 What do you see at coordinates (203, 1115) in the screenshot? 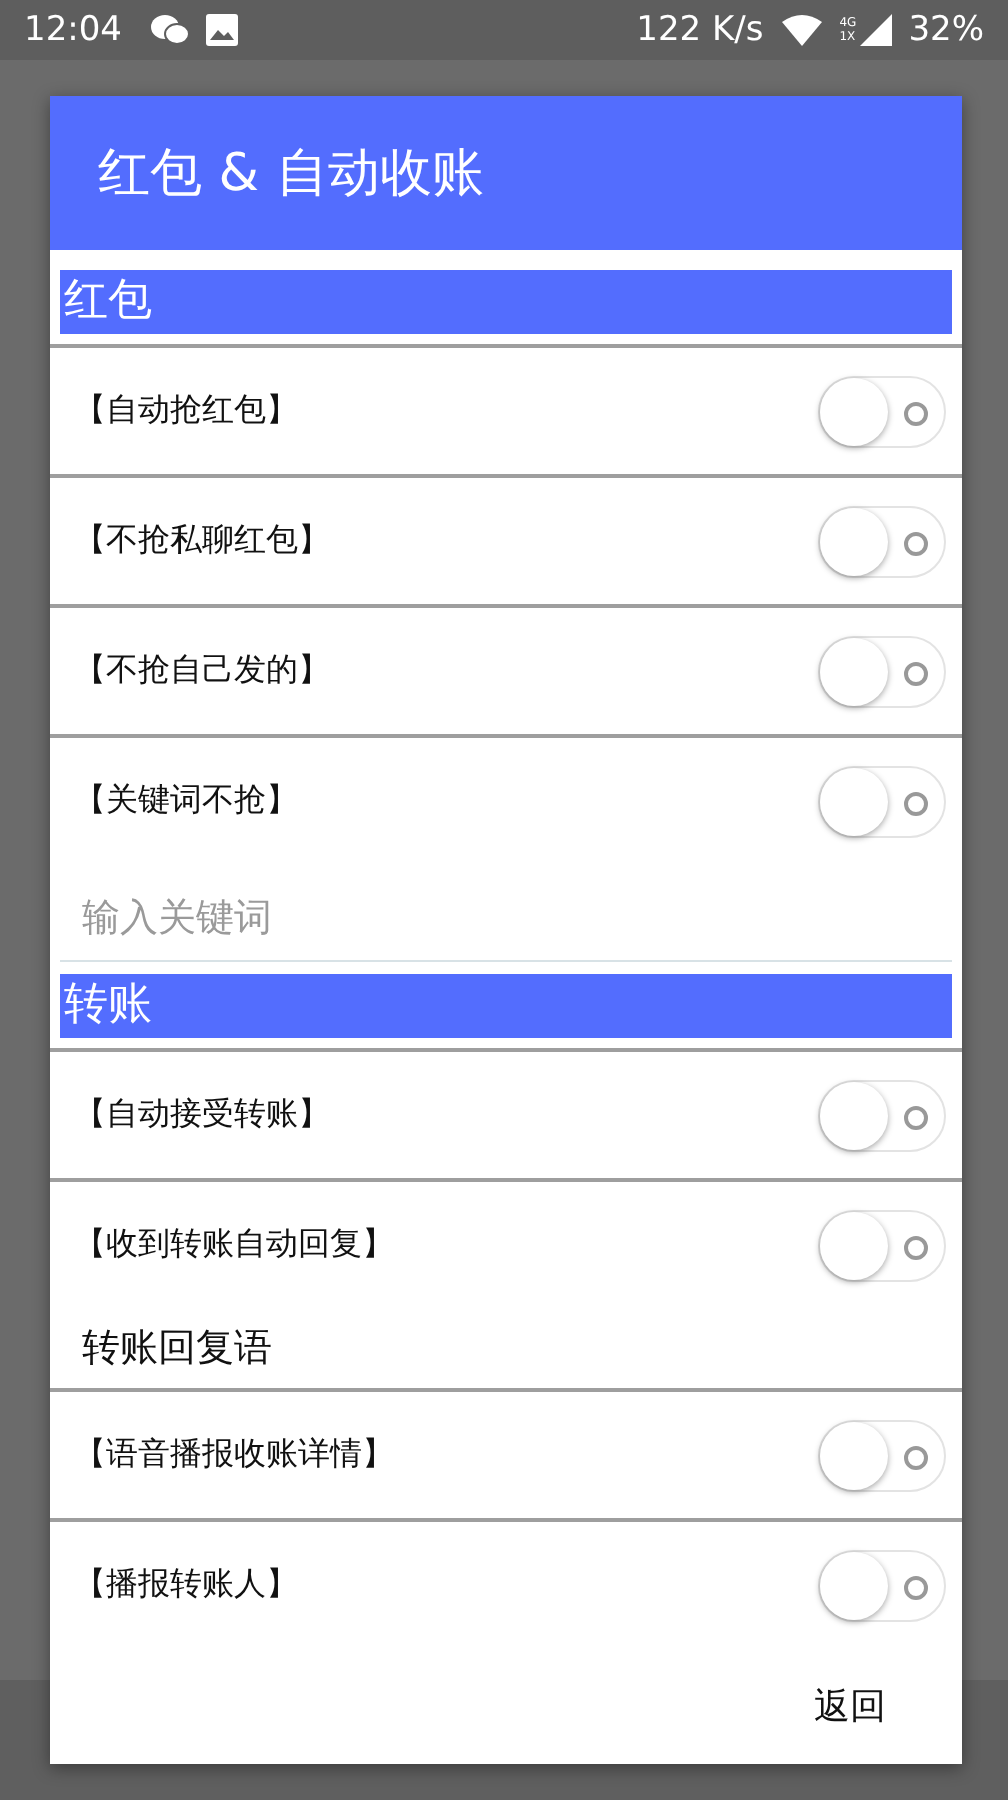
I see `setting-label: 【自动接受转账】` at bounding box center [203, 1115].